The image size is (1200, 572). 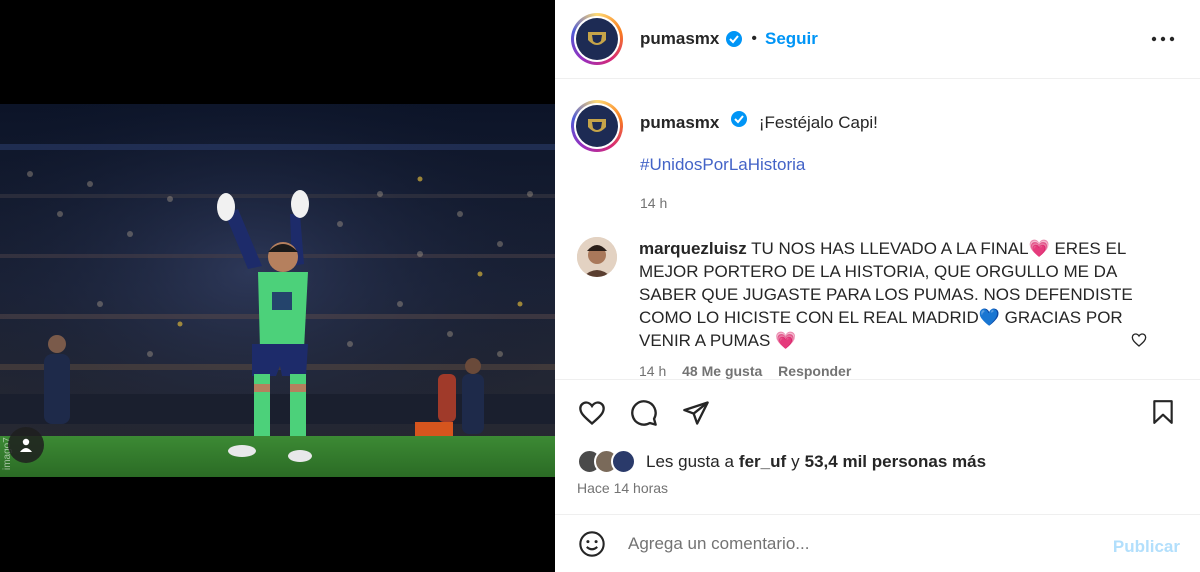 I want to click on commenter-avatar, so click(x=597, y=257).